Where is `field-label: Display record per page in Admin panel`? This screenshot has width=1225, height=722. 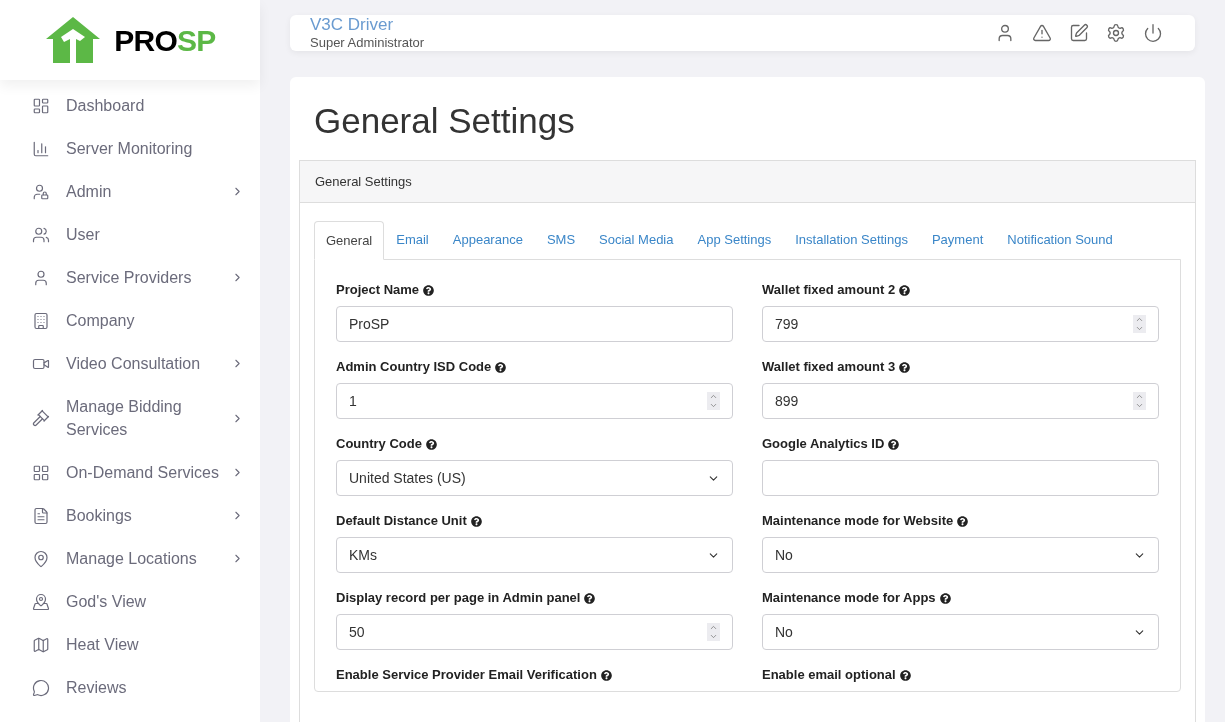 field-label: Display record per page in Admin panel is located at coordinates (458, 598).